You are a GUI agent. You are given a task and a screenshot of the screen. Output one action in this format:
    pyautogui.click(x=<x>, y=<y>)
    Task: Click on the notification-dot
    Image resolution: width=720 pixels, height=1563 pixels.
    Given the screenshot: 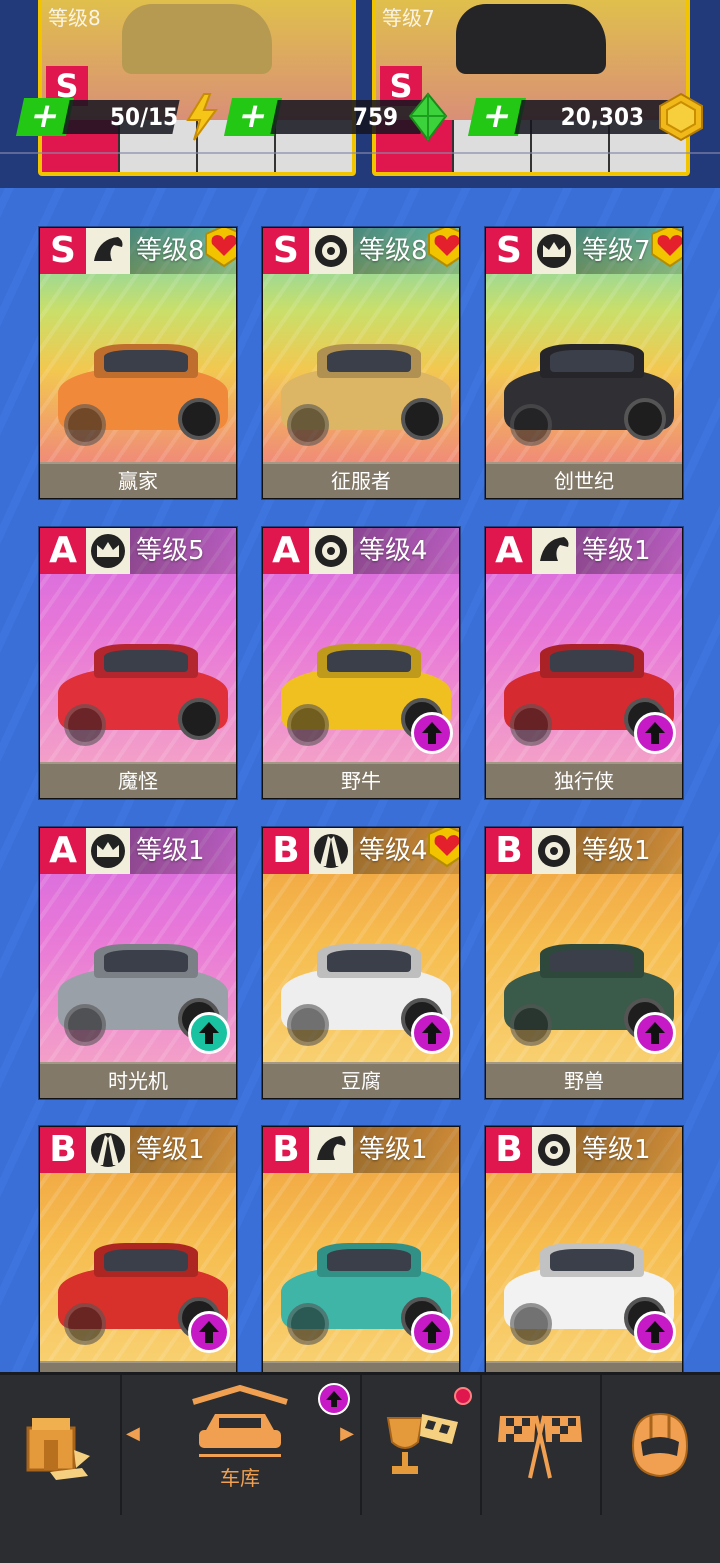 What is the action you would take?
    pyautogui.click(x=463, y=1396)
    